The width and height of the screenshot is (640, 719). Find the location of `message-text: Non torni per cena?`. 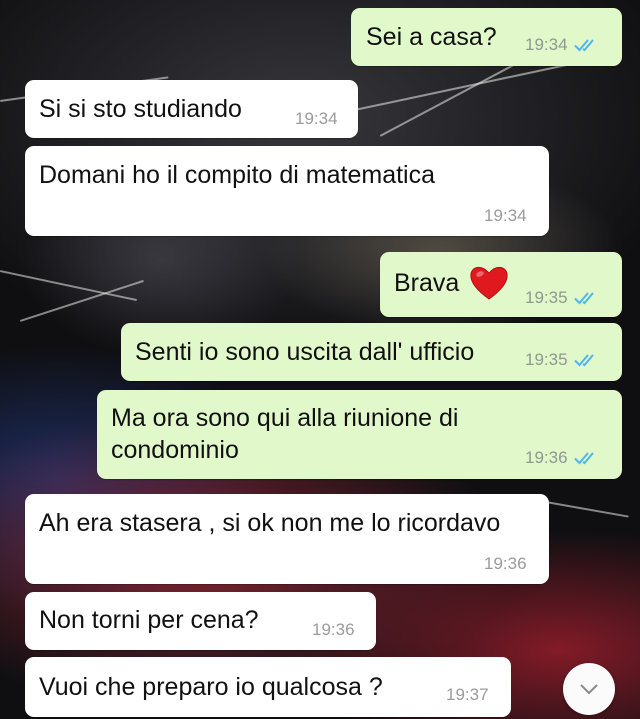

message-text: Non torni per cena? is located at coordinates (149, 620).